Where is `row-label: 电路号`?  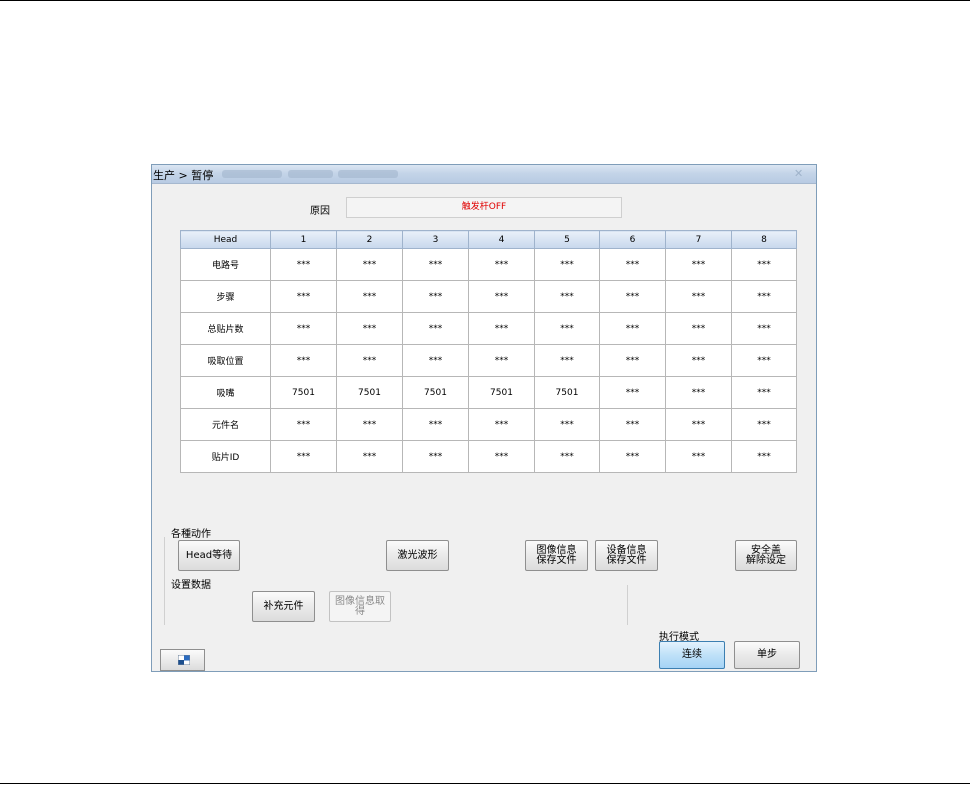
row-label: 电路号 is located at coordinates (225, 264).